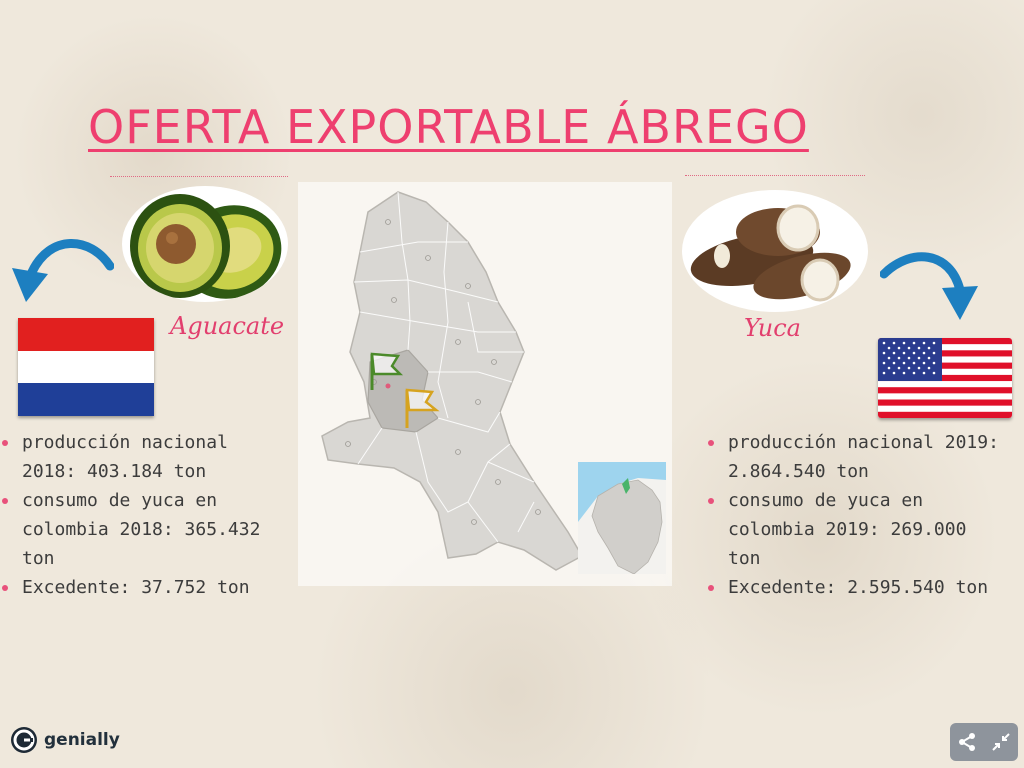 The width and height of the screenshot is (1024, 768). What do you see at coordinates (199, 176) in the screenshot?
I see `divider-left` at bounding box center [199, 176].